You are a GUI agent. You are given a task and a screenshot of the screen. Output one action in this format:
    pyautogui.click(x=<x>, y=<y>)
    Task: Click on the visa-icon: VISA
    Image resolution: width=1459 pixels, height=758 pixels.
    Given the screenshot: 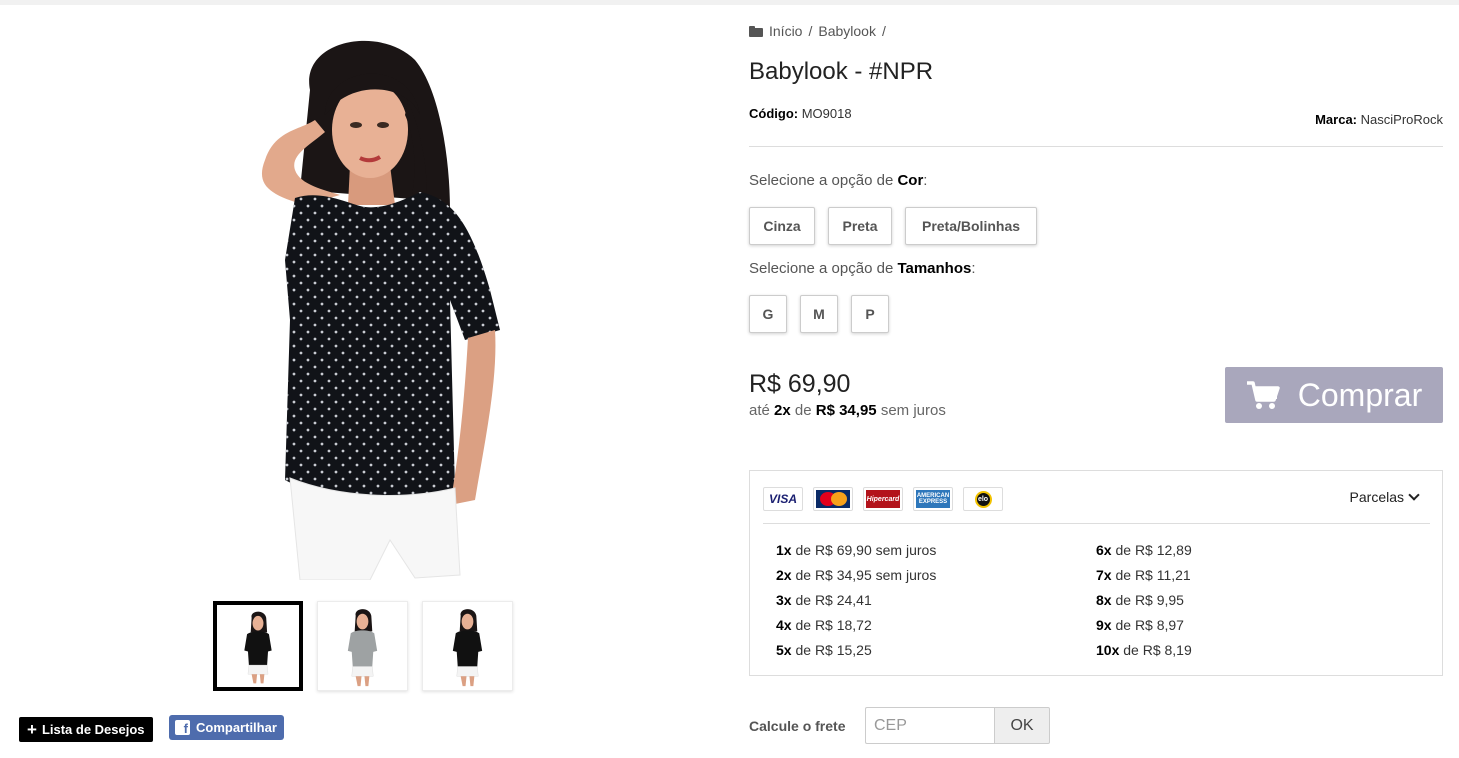 What is the action you would take?
    pyautogui.click(x=783, y=499)
    